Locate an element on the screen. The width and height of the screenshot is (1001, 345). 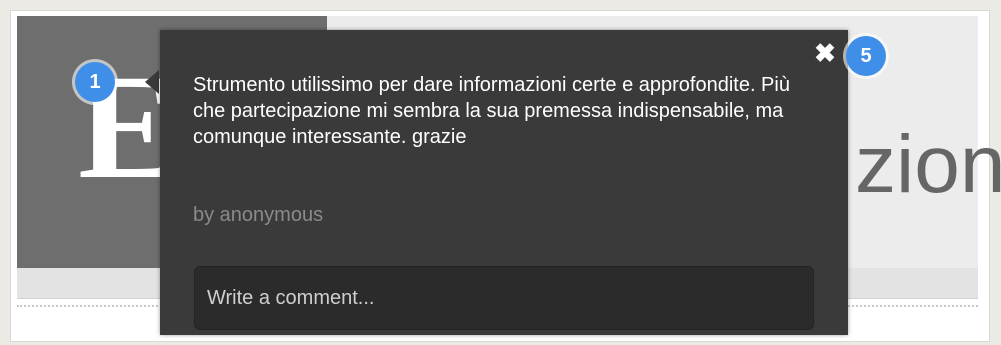
close-icon: ✖ is located at coordinates (825, 53).